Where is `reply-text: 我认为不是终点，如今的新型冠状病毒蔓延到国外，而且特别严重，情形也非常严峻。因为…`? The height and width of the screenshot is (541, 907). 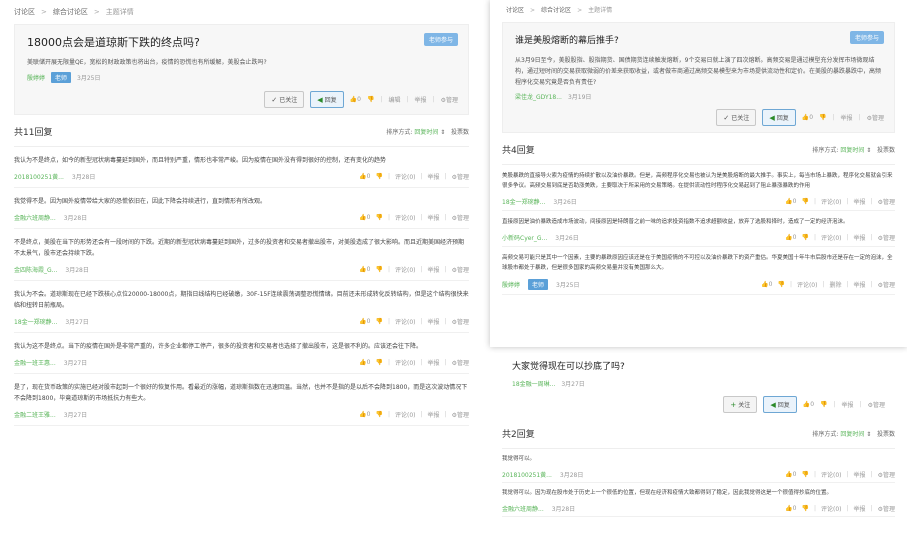
reply-text: 我认为不是终点，如今的新型冠状病毒蔓延到国外，而且特别严重，情形也非常严峻。因为… is located at coordinates (200, 160).